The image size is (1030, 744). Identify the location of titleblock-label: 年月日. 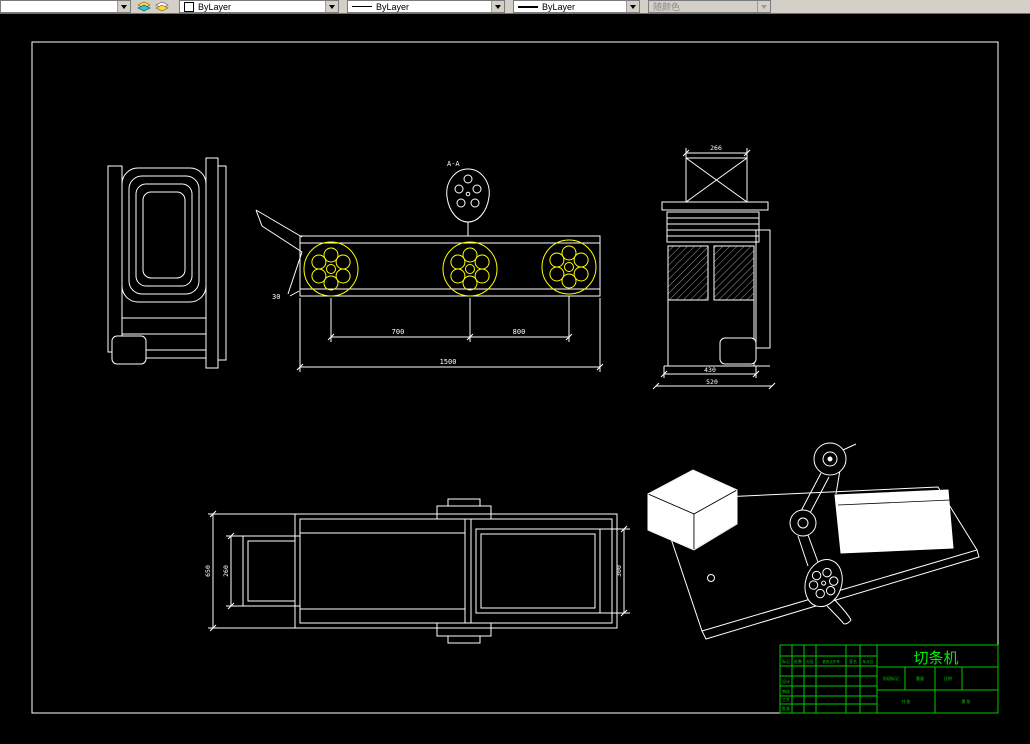
(868, 661).